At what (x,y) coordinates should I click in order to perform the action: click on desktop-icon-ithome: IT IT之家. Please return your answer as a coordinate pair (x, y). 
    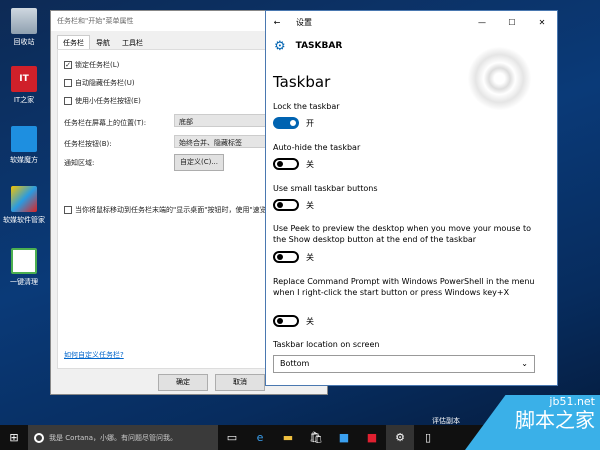
    Looking at the image, I should click on (24, 85).